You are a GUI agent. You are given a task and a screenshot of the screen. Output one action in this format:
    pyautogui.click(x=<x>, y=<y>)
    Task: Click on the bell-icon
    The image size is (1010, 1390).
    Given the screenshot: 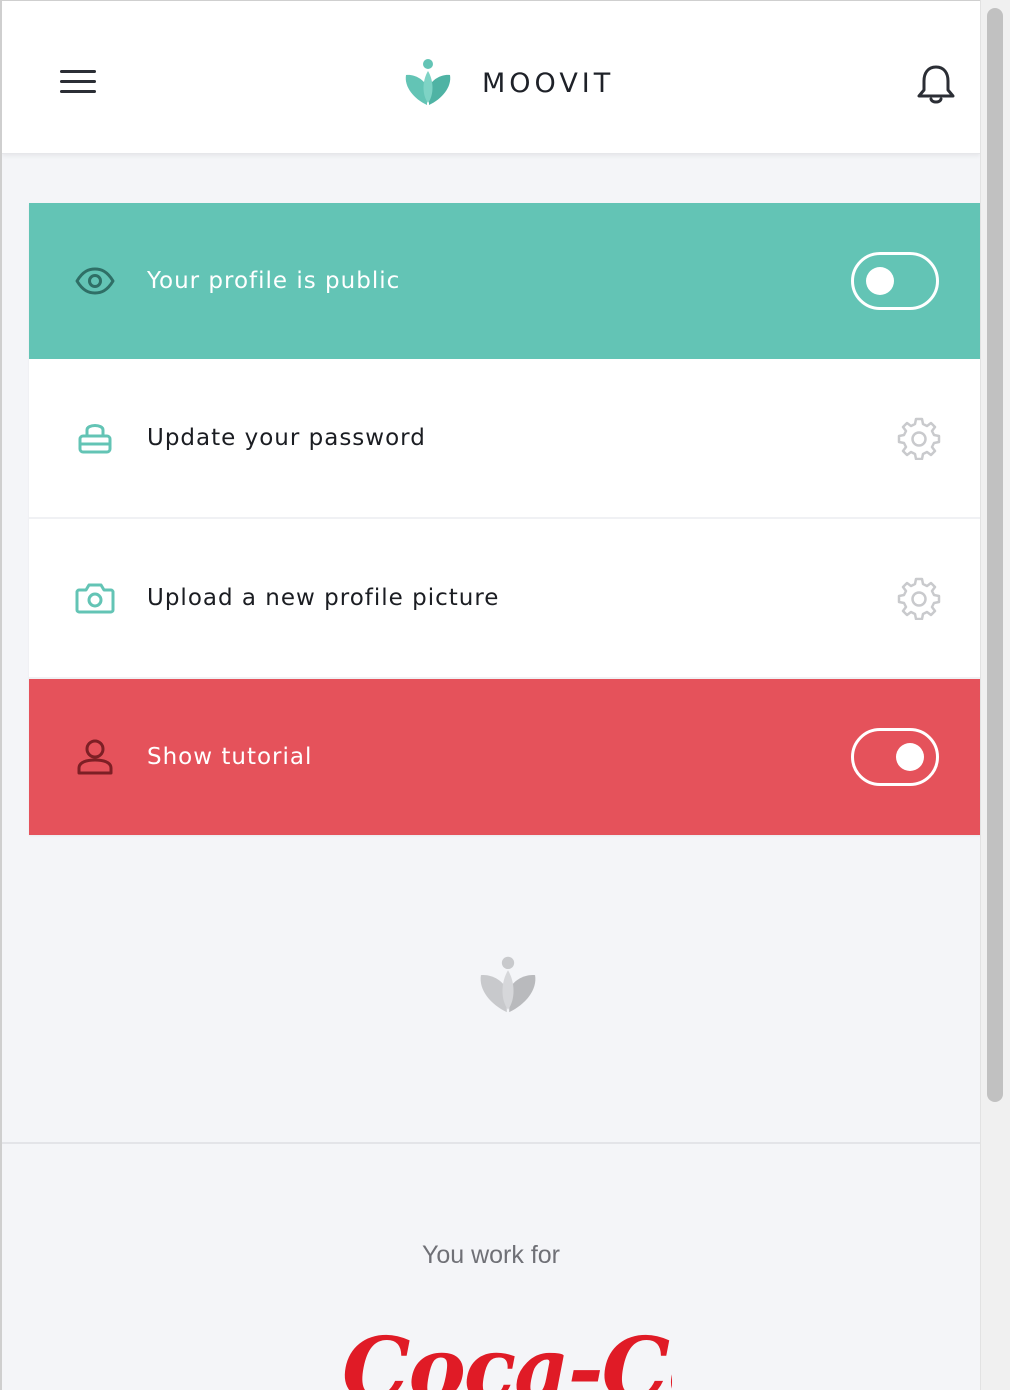 What is the action you would take?
    pyautogui.click(x=936, y=84)
    